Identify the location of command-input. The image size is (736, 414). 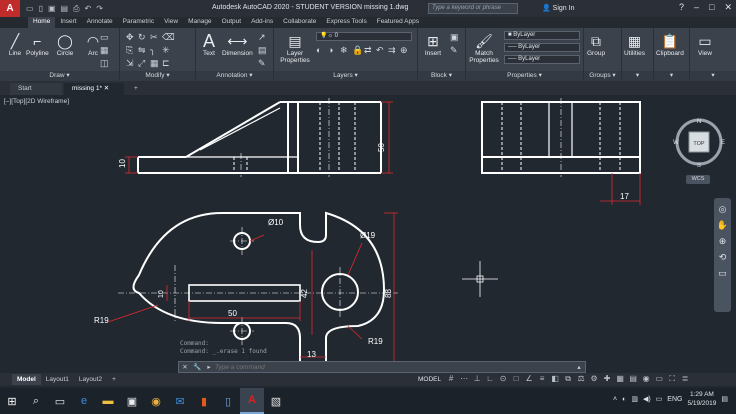
(394, 367).